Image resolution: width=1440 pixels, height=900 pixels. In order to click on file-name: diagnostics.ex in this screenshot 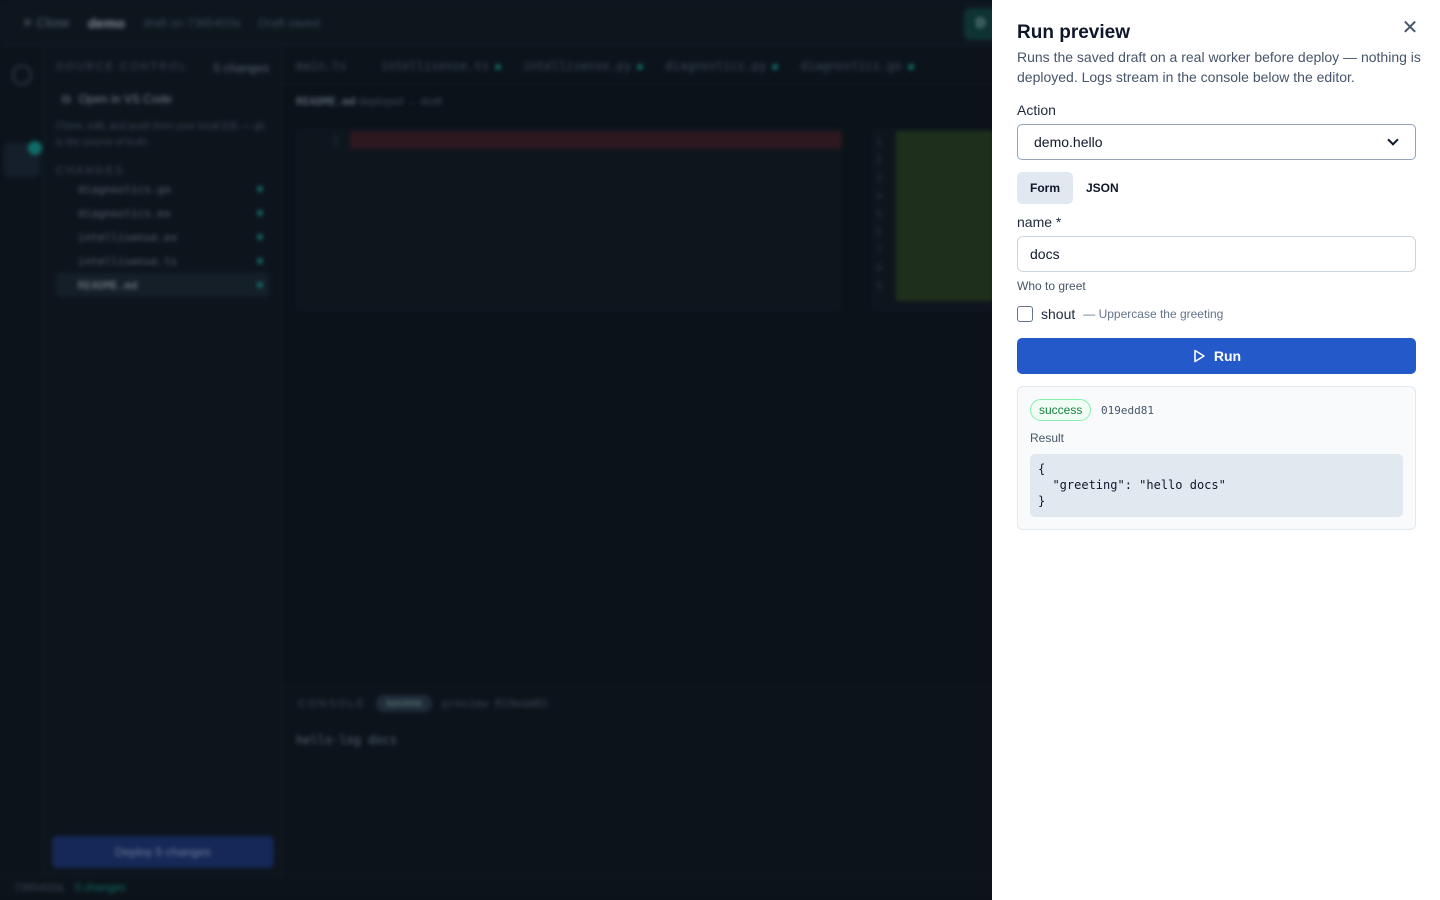, I will do `click(124, 213)`.